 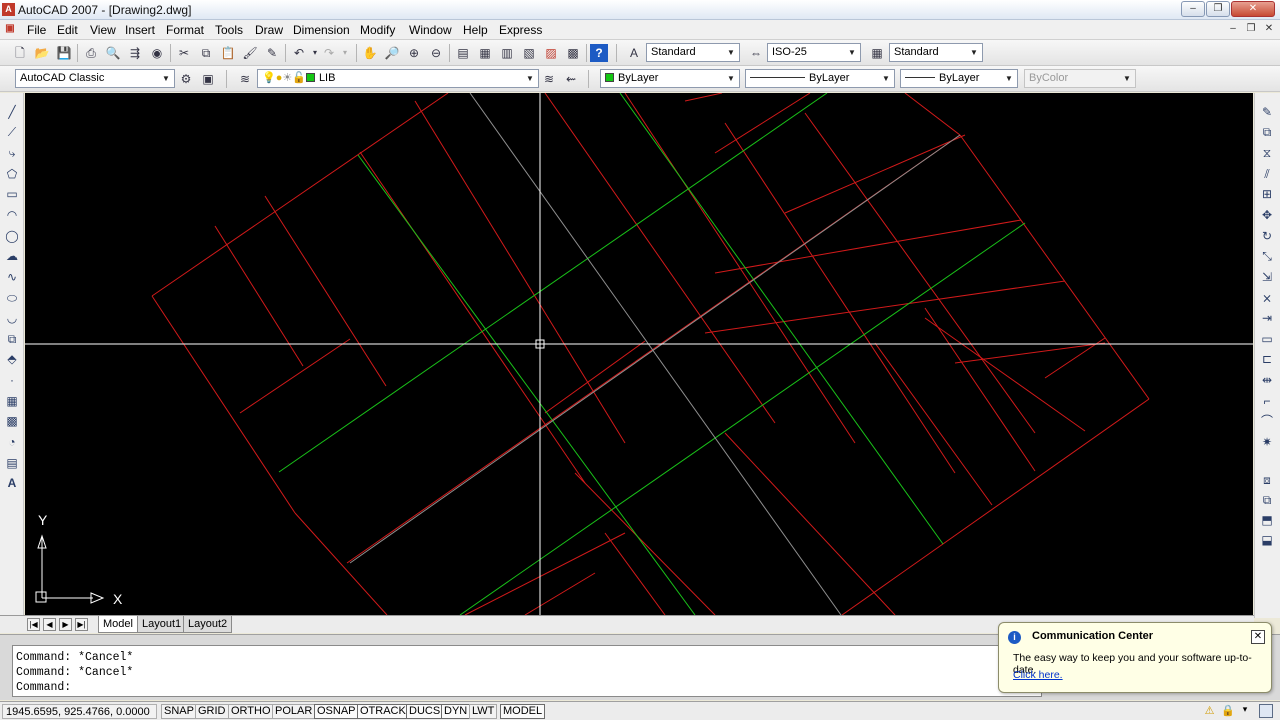 What do you see at coordinates (1266, 711) in the screenshot?
I see `clean-screen-icon` at bounding box center [1266, 711].